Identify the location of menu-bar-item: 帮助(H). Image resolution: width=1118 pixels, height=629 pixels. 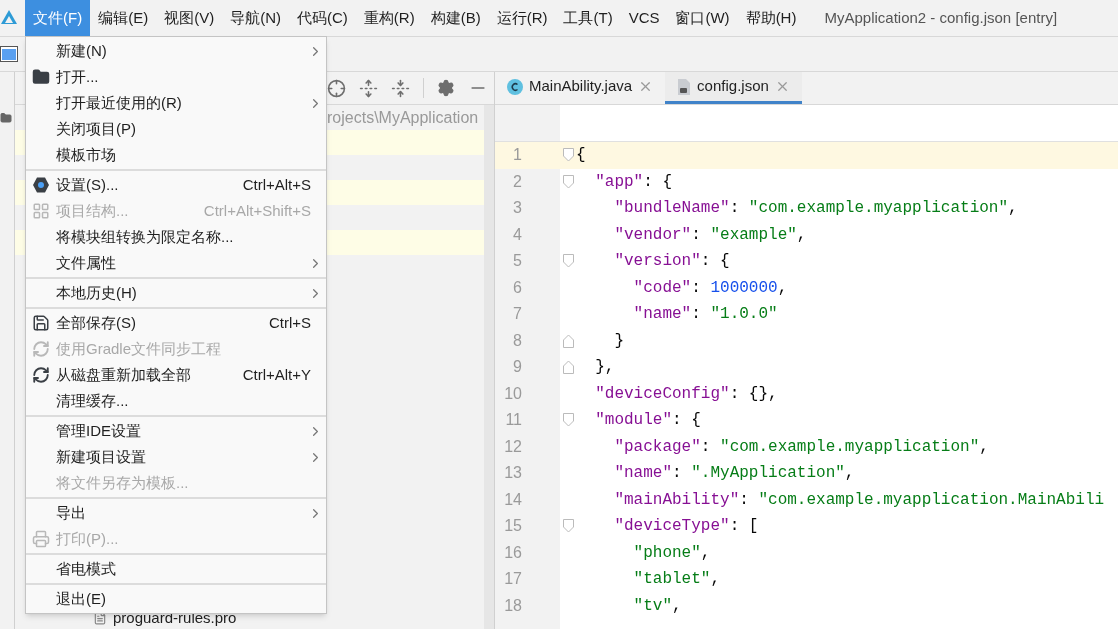
(771, 18).